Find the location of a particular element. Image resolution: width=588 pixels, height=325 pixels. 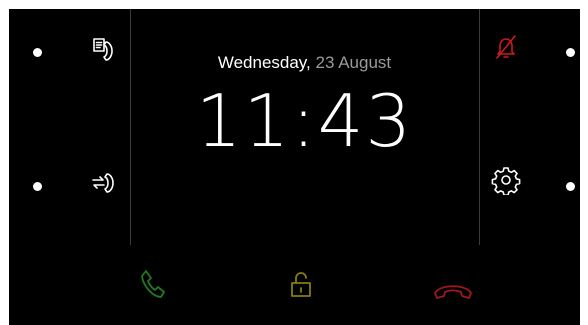

indicator-dot-top-right is located at coordinates (570, 52).